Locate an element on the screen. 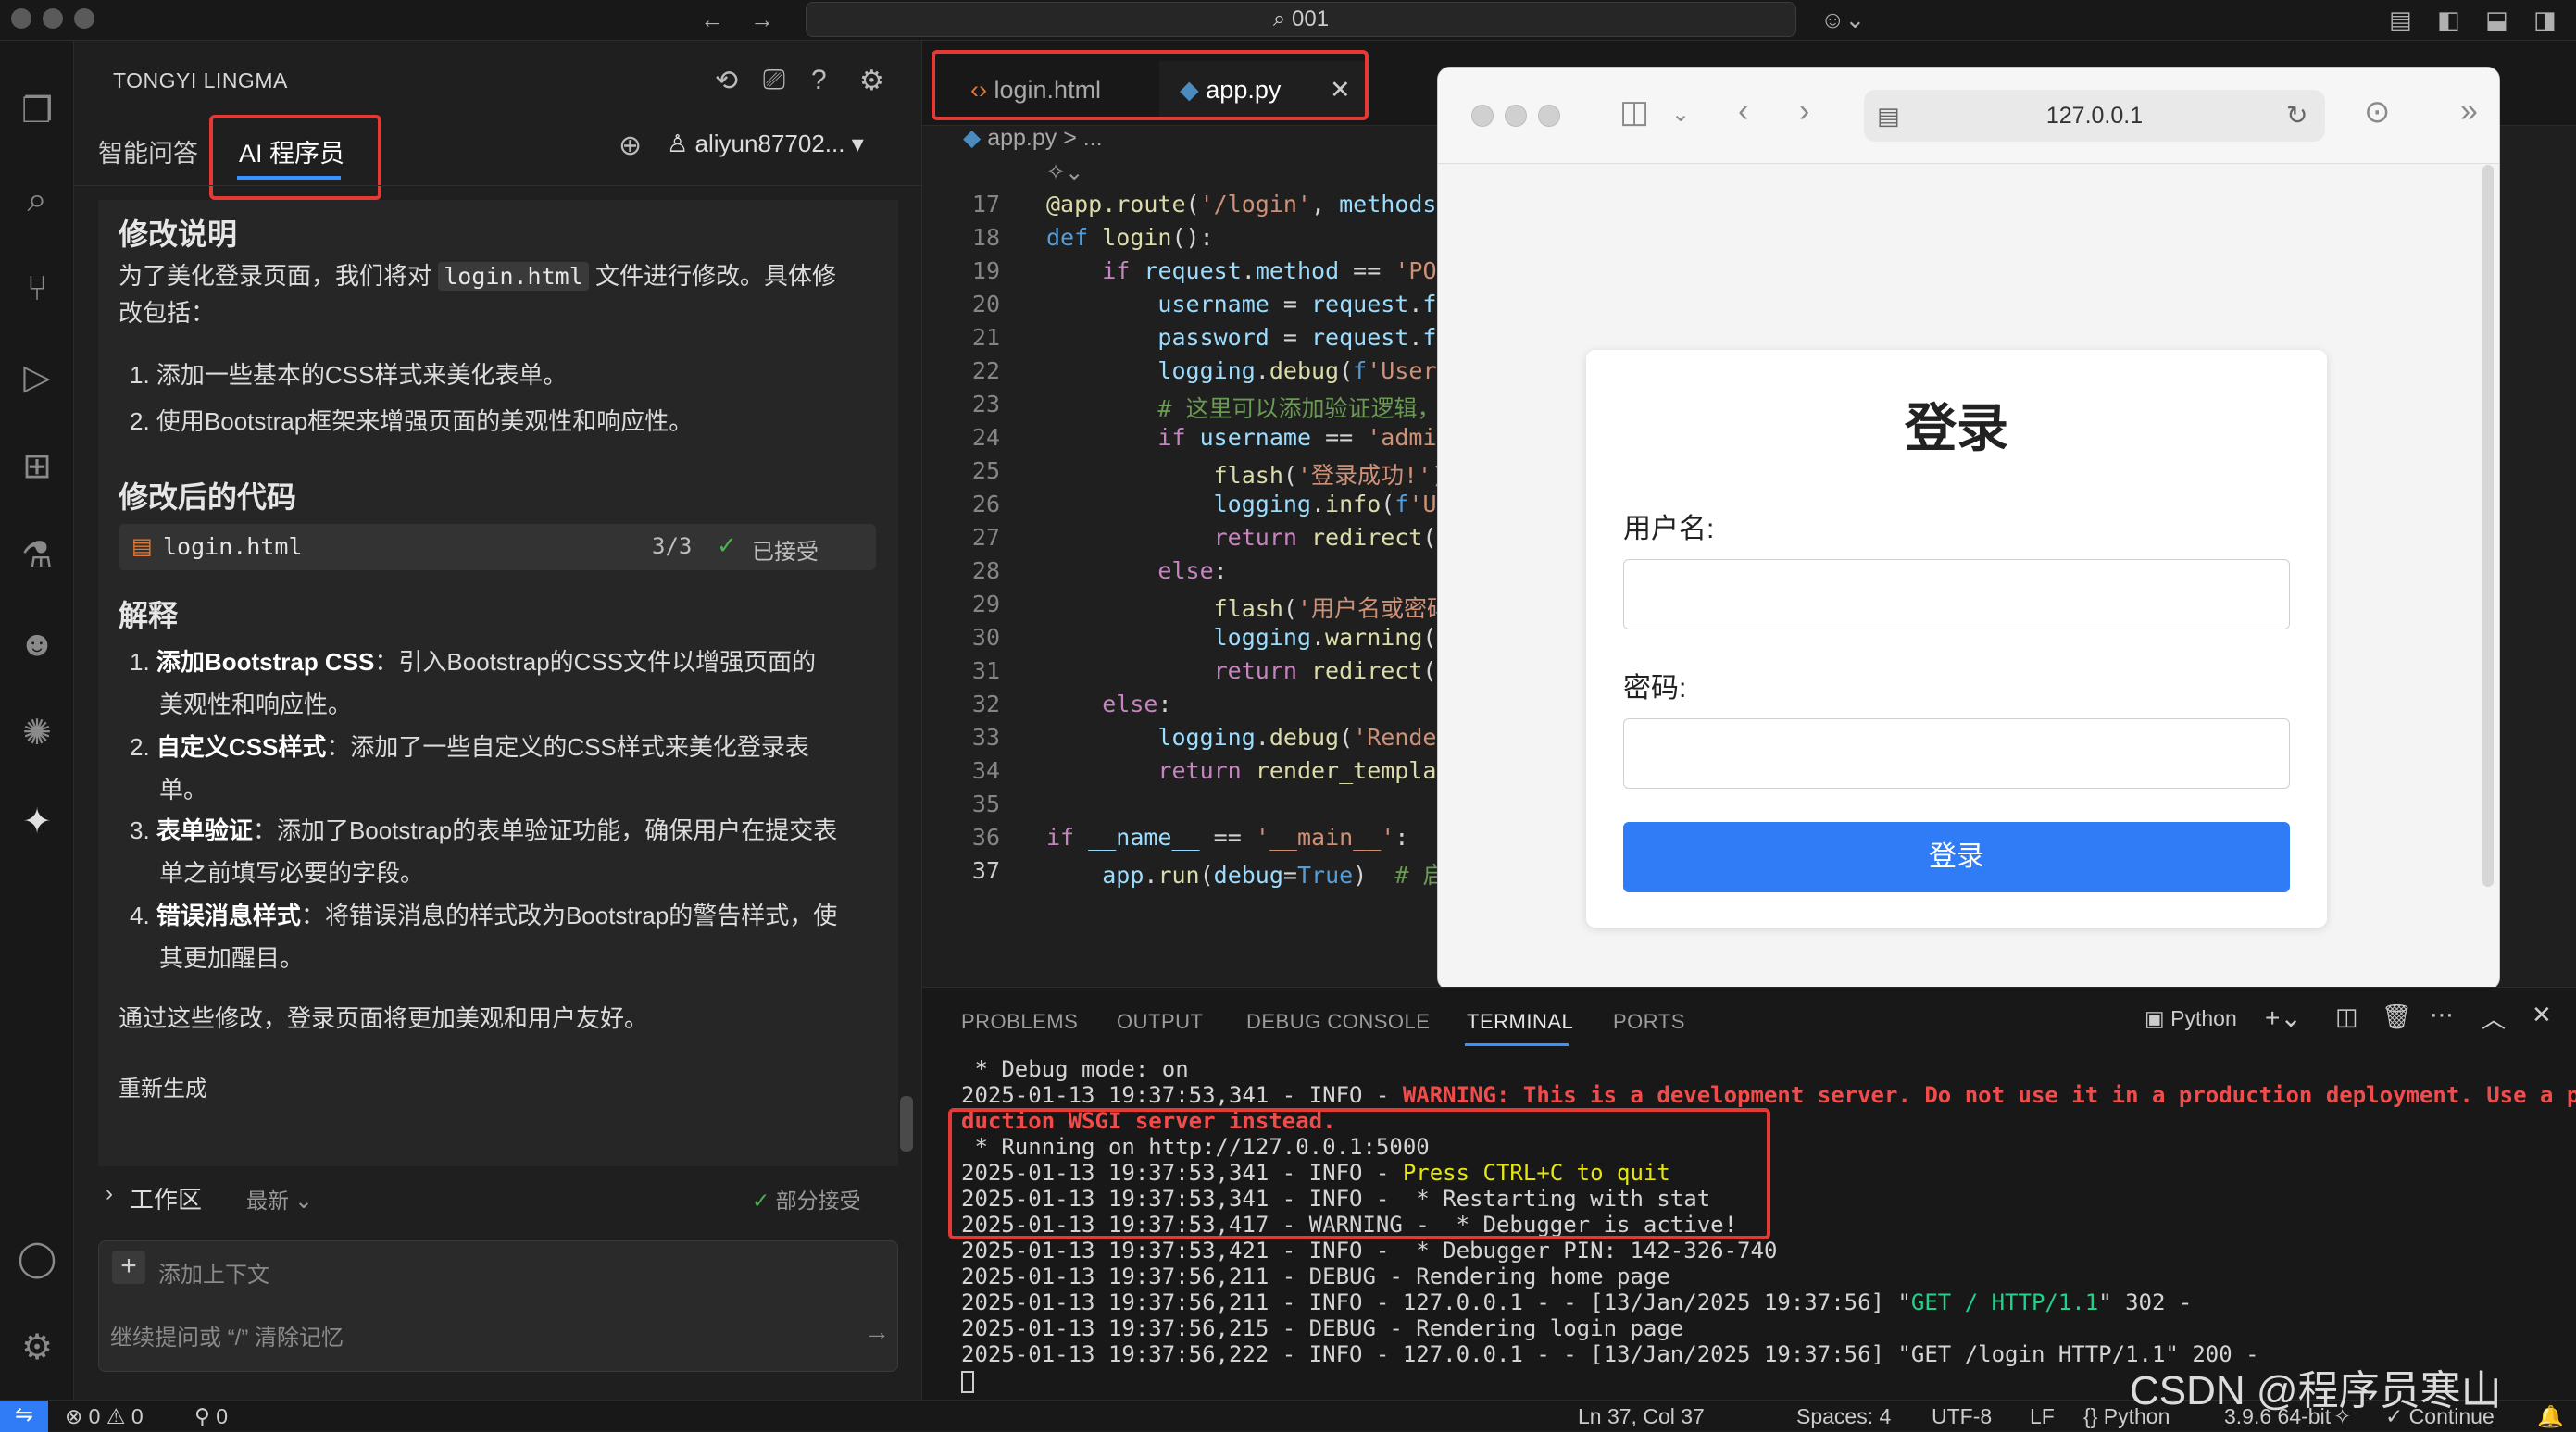 The width and height of the screenshot is (2576, 1432). line-number: 37 is located at coordinates (986, 871).